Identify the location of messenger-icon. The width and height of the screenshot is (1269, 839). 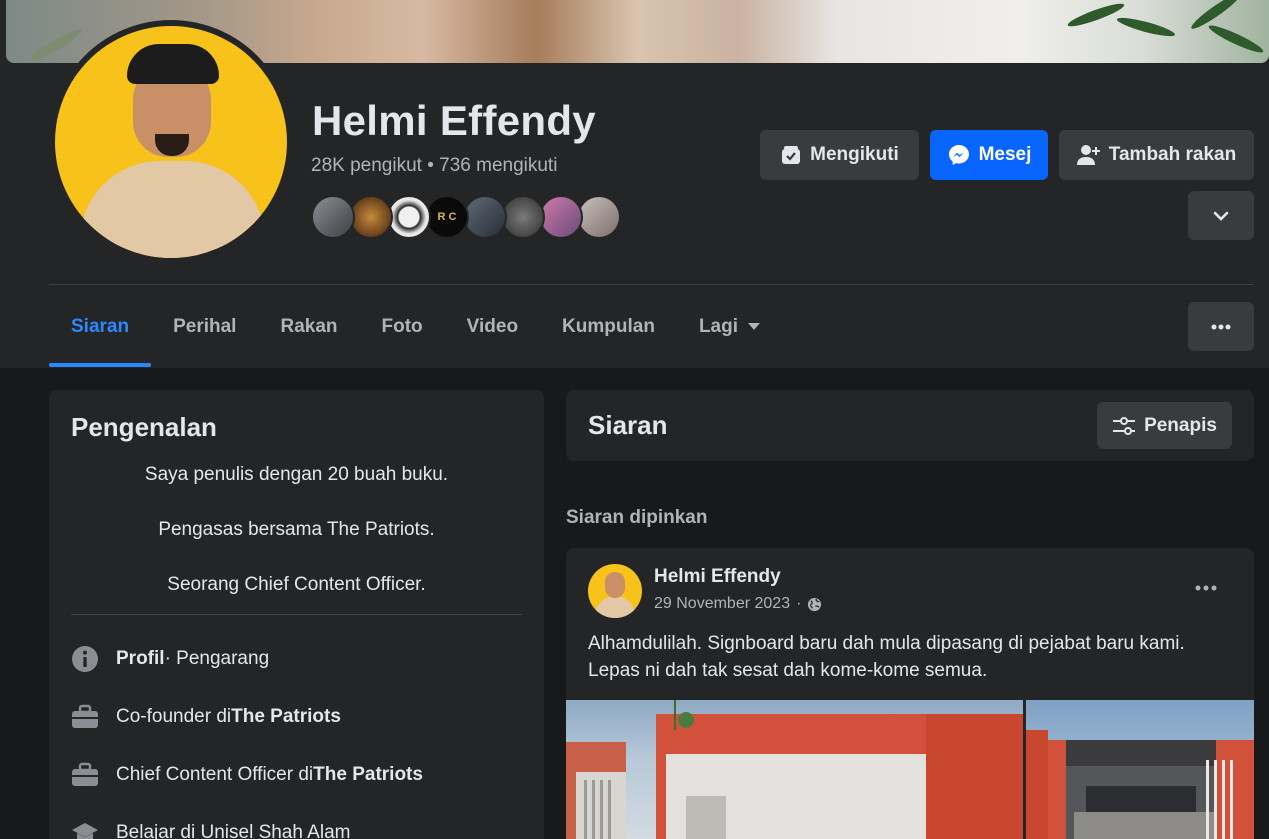
(958, 155).